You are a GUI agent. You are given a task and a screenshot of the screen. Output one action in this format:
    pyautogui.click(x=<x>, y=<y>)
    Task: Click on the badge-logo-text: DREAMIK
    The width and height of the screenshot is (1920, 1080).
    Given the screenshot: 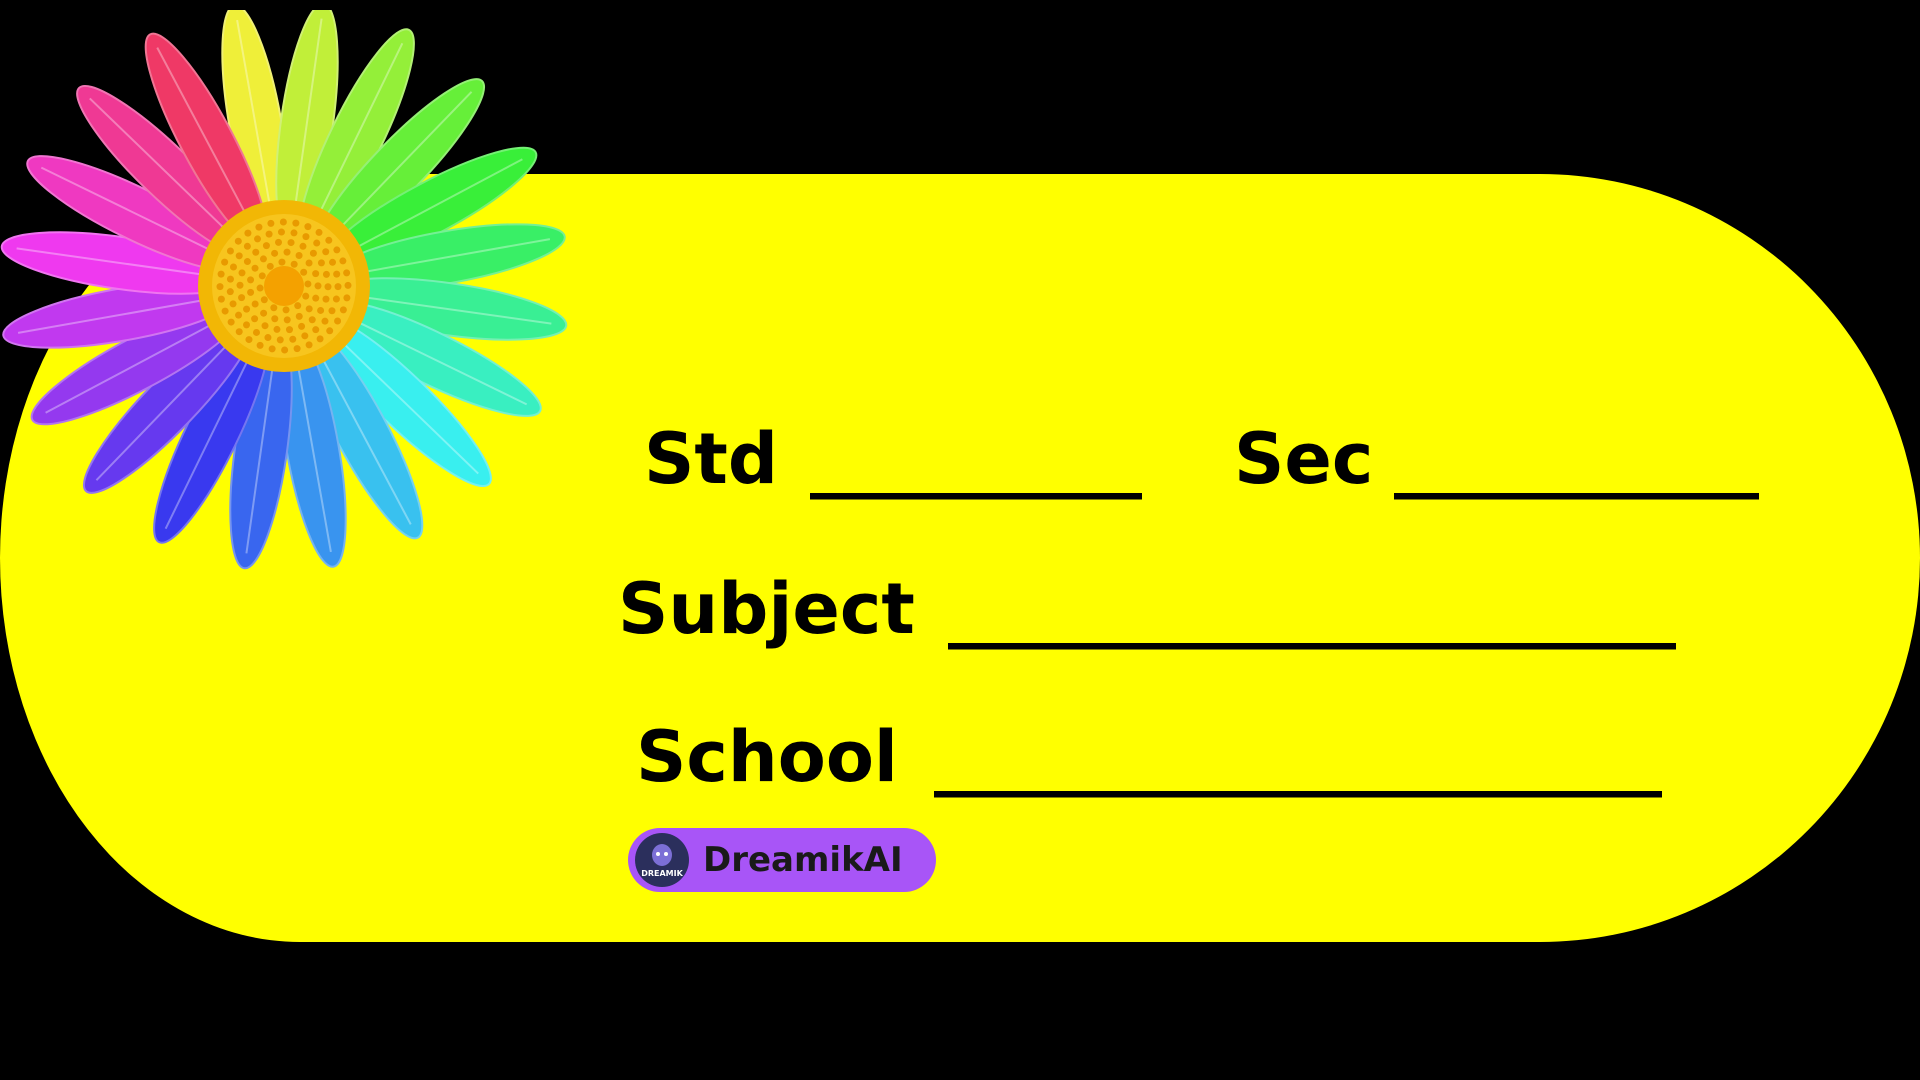 What is the action you would take?
    pyautogui.click(x=662, y=873)
    